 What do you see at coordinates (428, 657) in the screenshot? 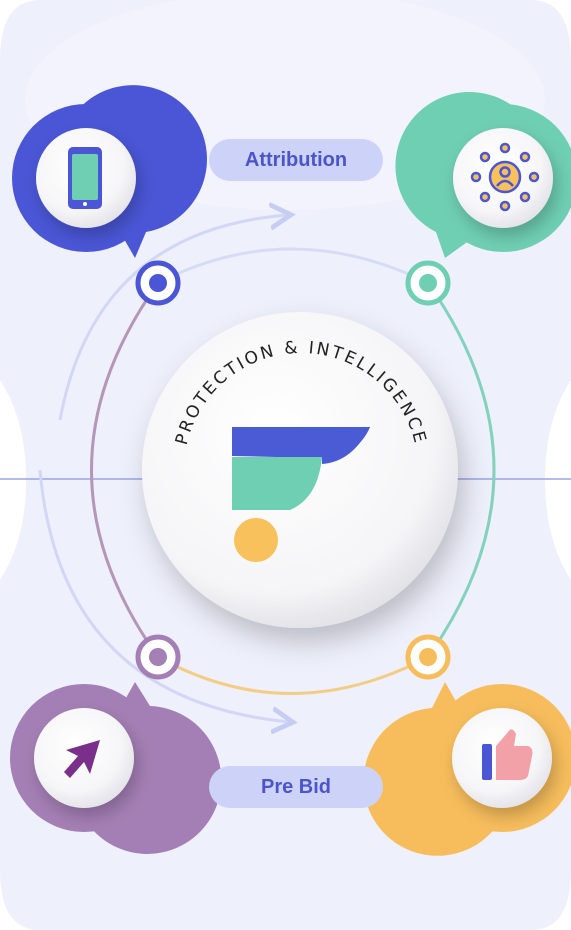
I see `junction-bottom-right` at bounding box center [428, 657].